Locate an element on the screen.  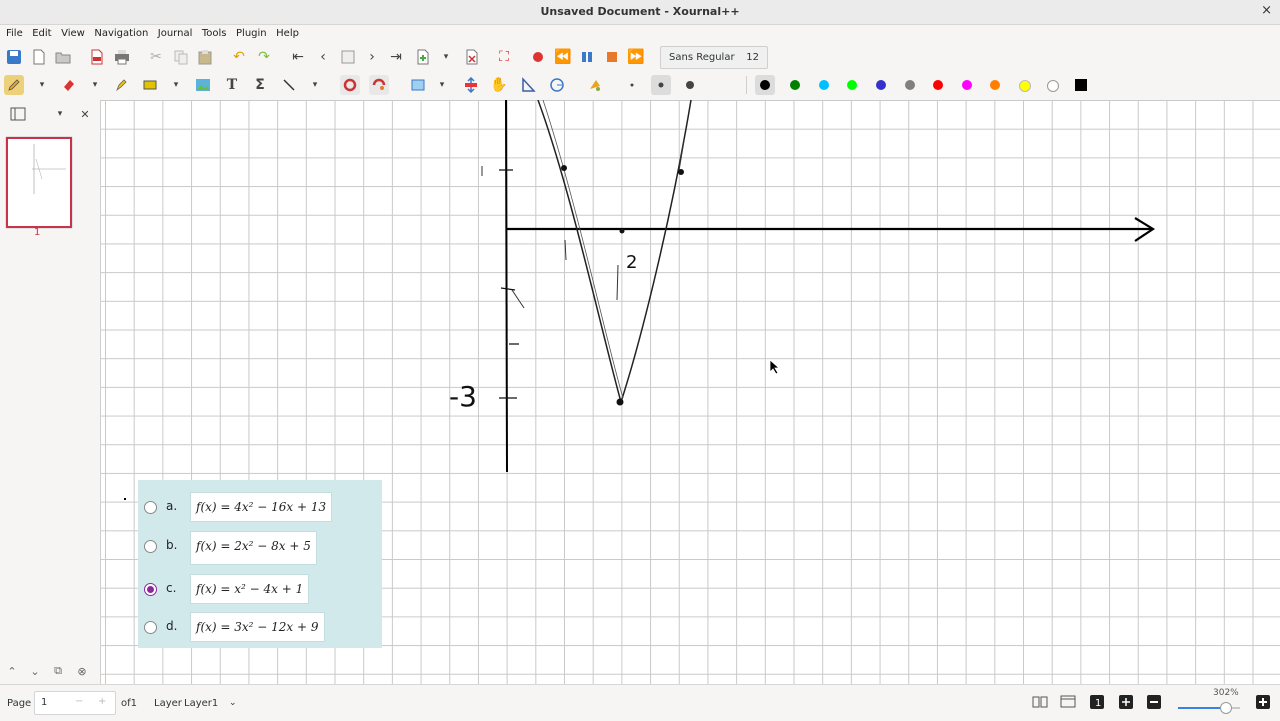
select-dropdown-icon: ▾ is located at coordinates (176, 85).